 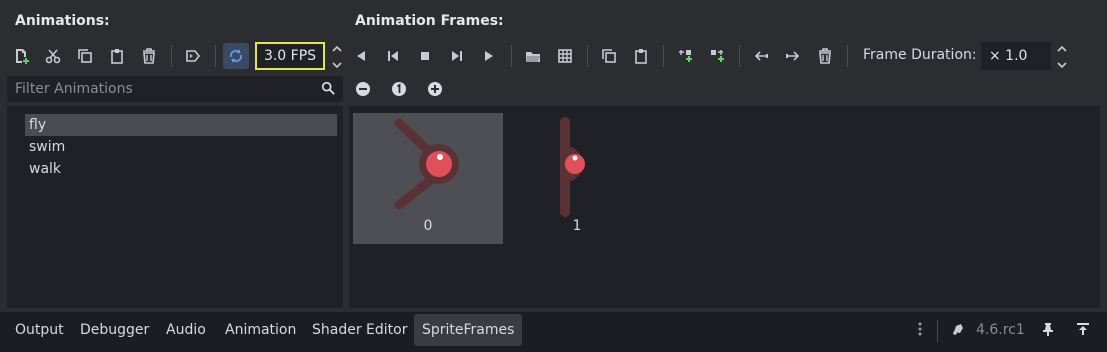 I want to click on tab-spriteframes: SpriteFrames, so click(x=468, y=330).